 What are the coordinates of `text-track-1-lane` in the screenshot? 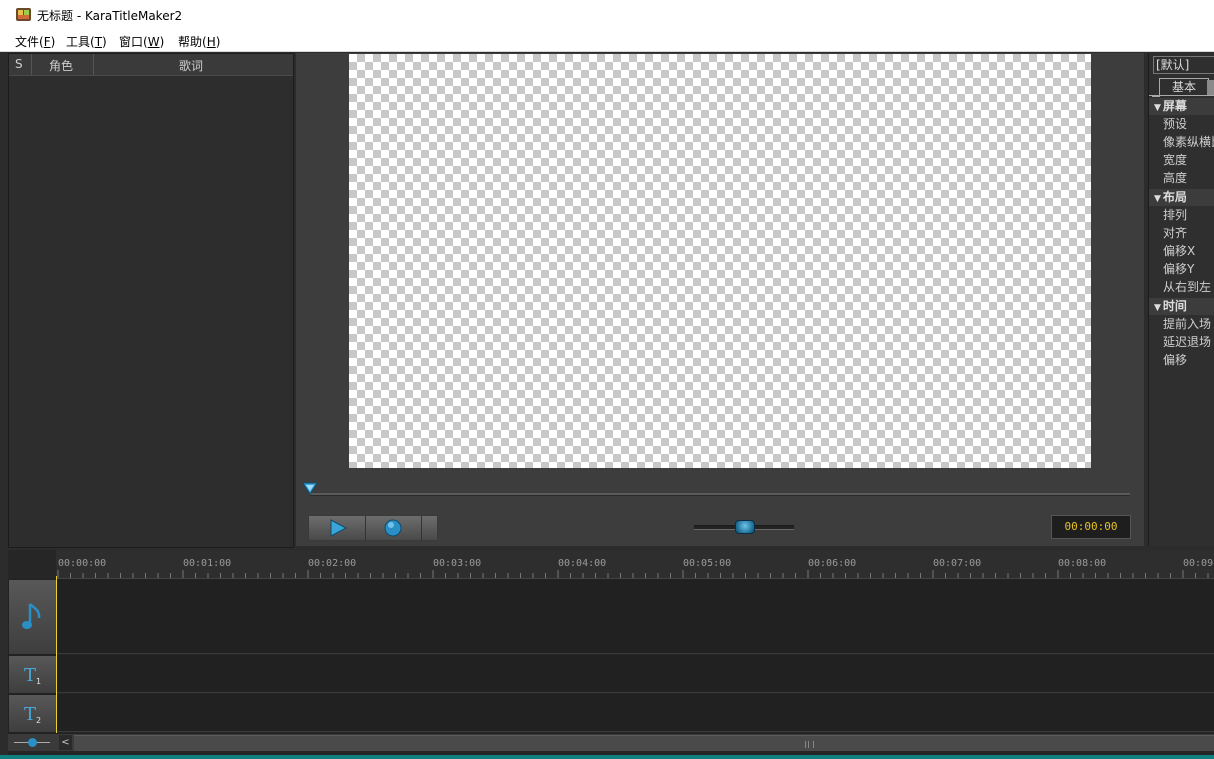 It's located at (635, 674).